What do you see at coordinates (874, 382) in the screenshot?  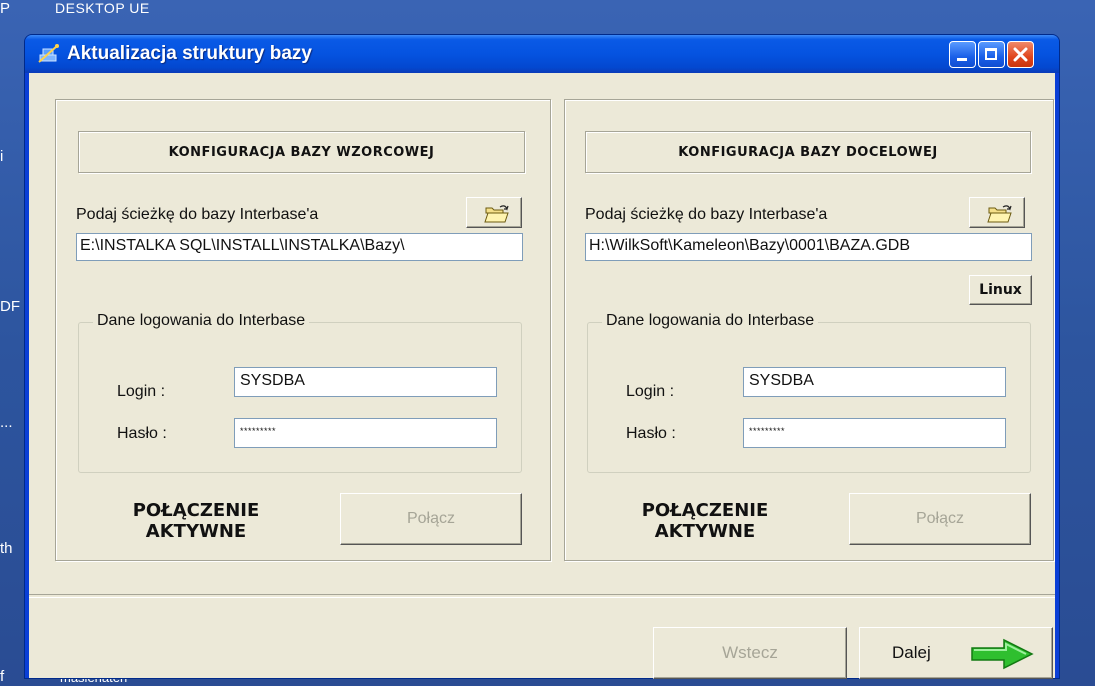 I see `target-login-input: SYSDBA` at bounding box center [874, 382].